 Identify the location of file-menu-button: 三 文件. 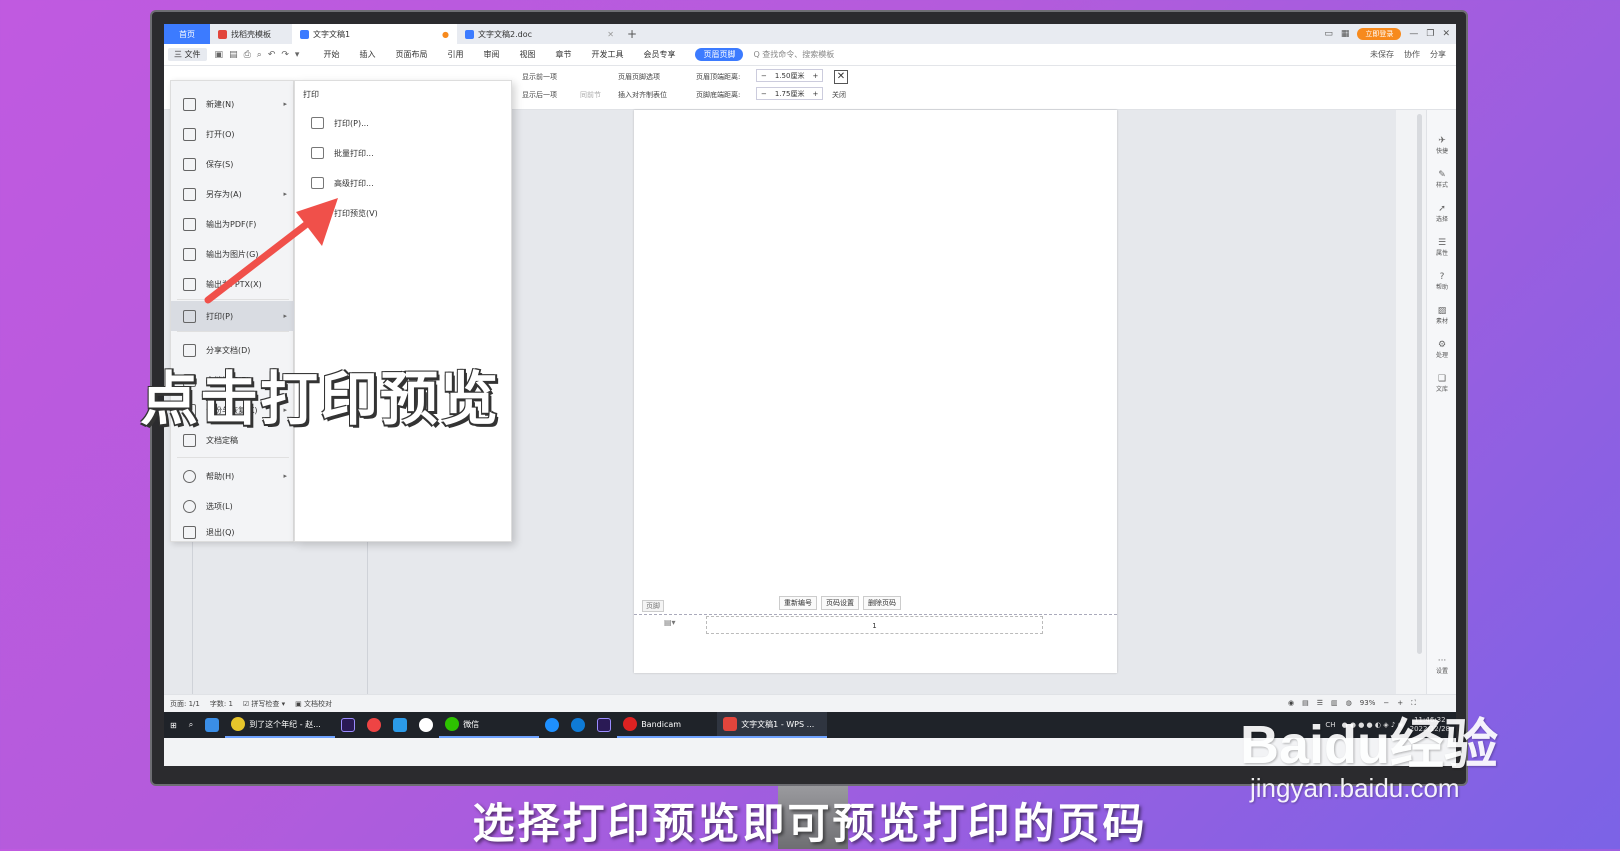
(187, 54).